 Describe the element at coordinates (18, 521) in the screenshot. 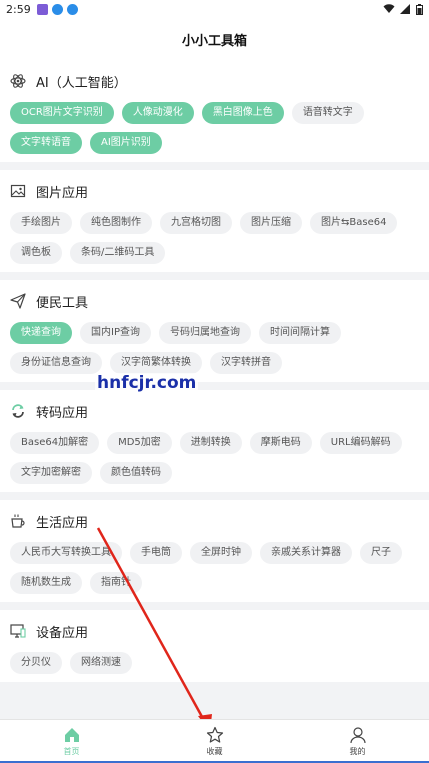

I see `coffee-cup-icon` at that location.